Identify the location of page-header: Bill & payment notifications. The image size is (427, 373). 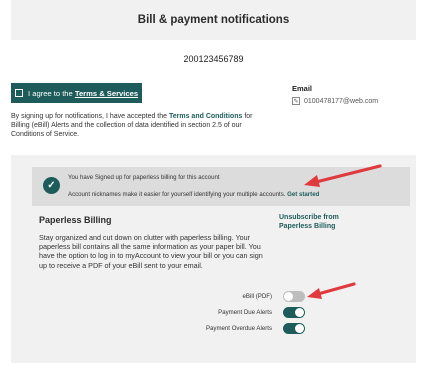
(213, 20).